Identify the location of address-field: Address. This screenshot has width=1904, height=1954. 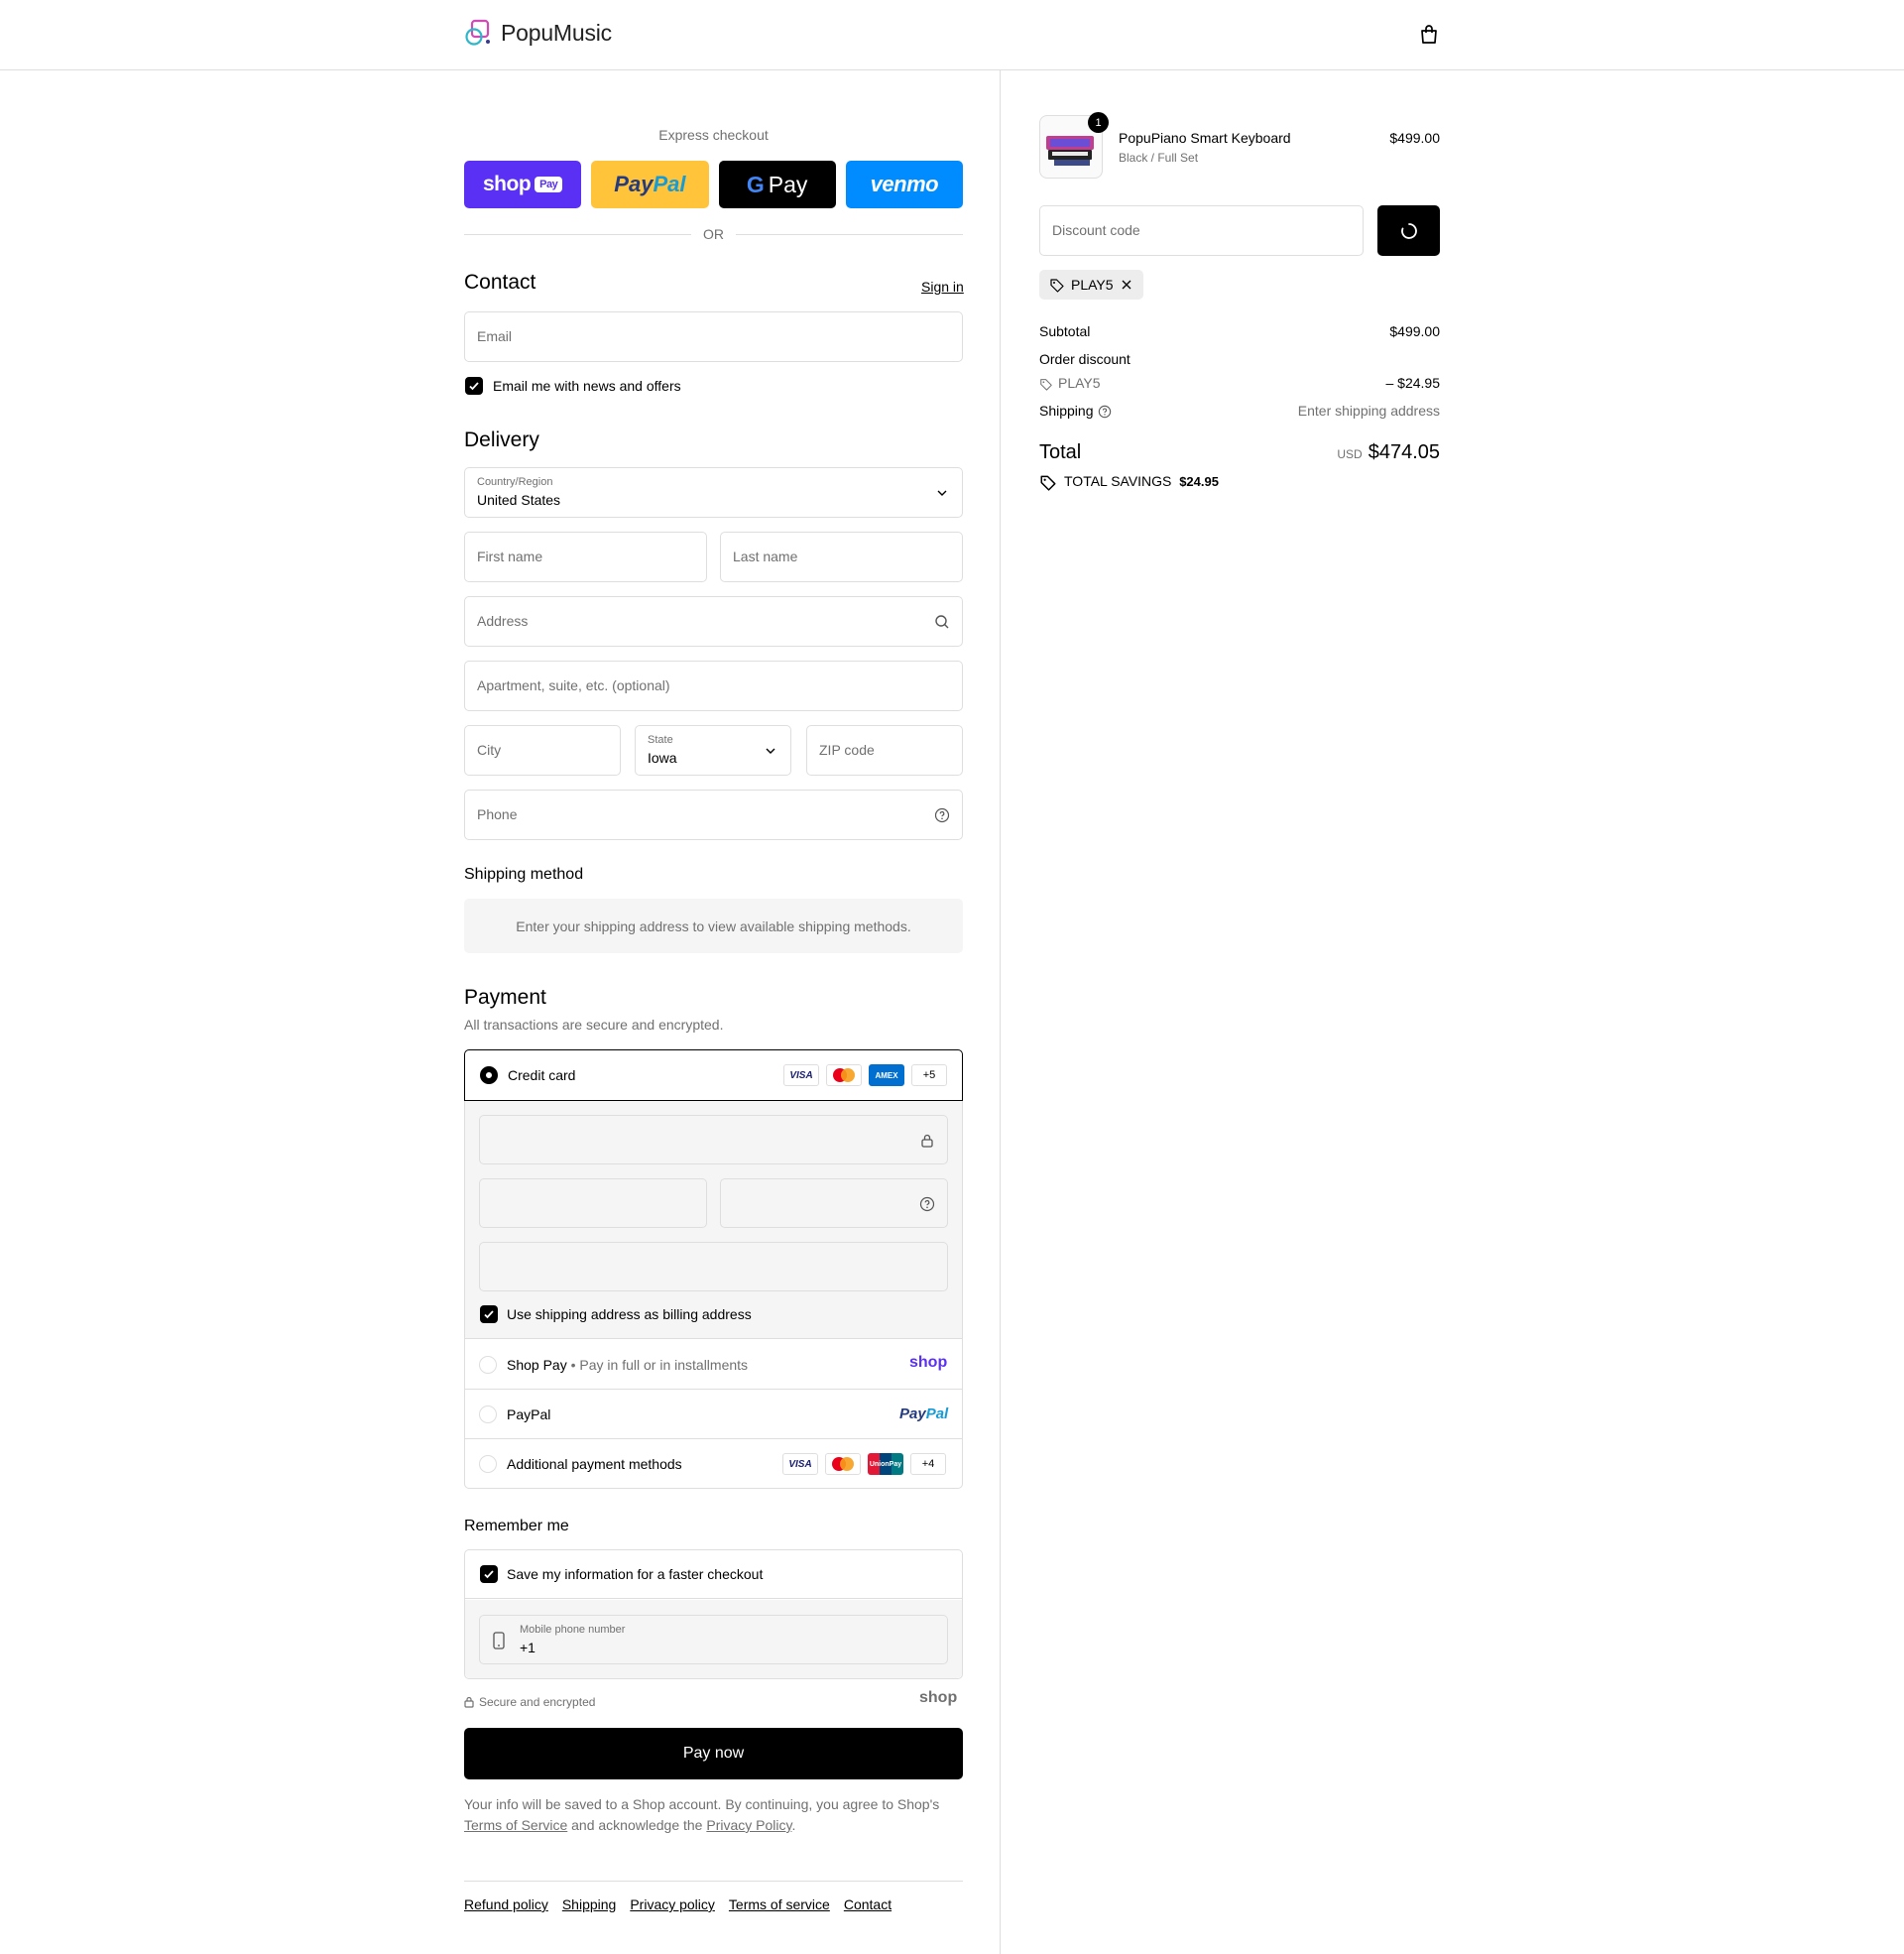
(713, 621).